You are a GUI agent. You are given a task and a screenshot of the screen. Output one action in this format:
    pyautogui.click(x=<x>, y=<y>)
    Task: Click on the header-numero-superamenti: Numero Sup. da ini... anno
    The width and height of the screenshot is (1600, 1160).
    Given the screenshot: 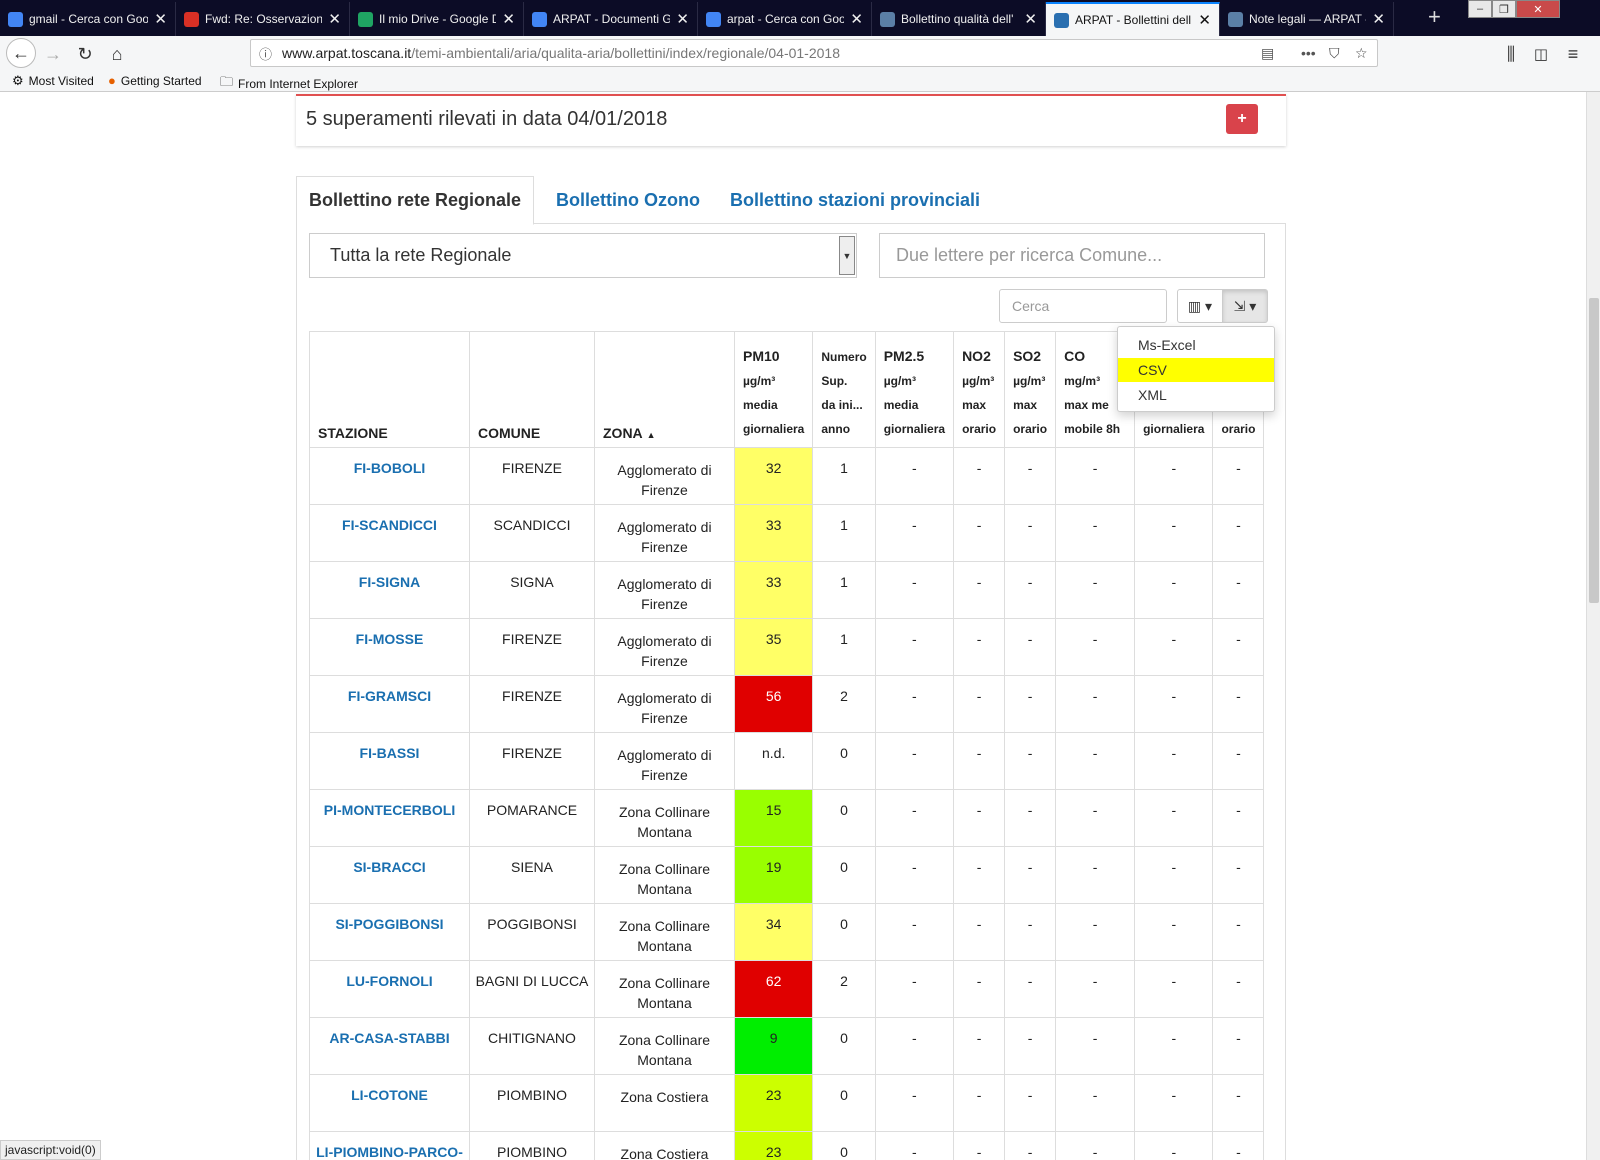 What is the action you would take?
    pyautogui.click(x=844, y=389)
    